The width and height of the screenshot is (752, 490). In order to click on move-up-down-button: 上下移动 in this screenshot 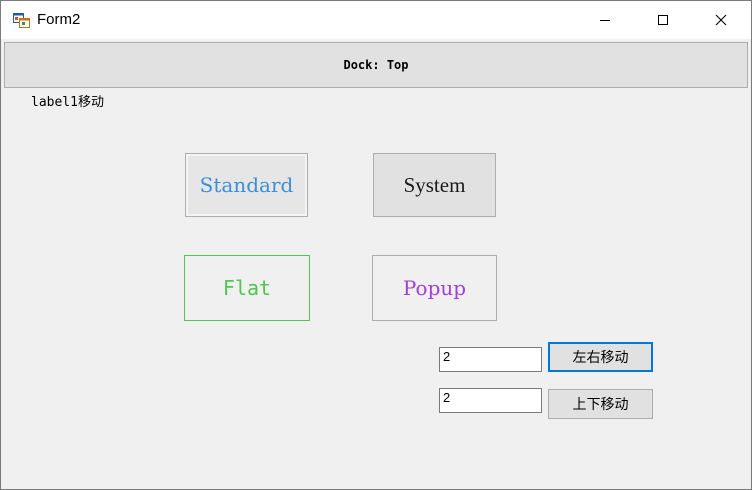, I will do `click(600, 404)`.